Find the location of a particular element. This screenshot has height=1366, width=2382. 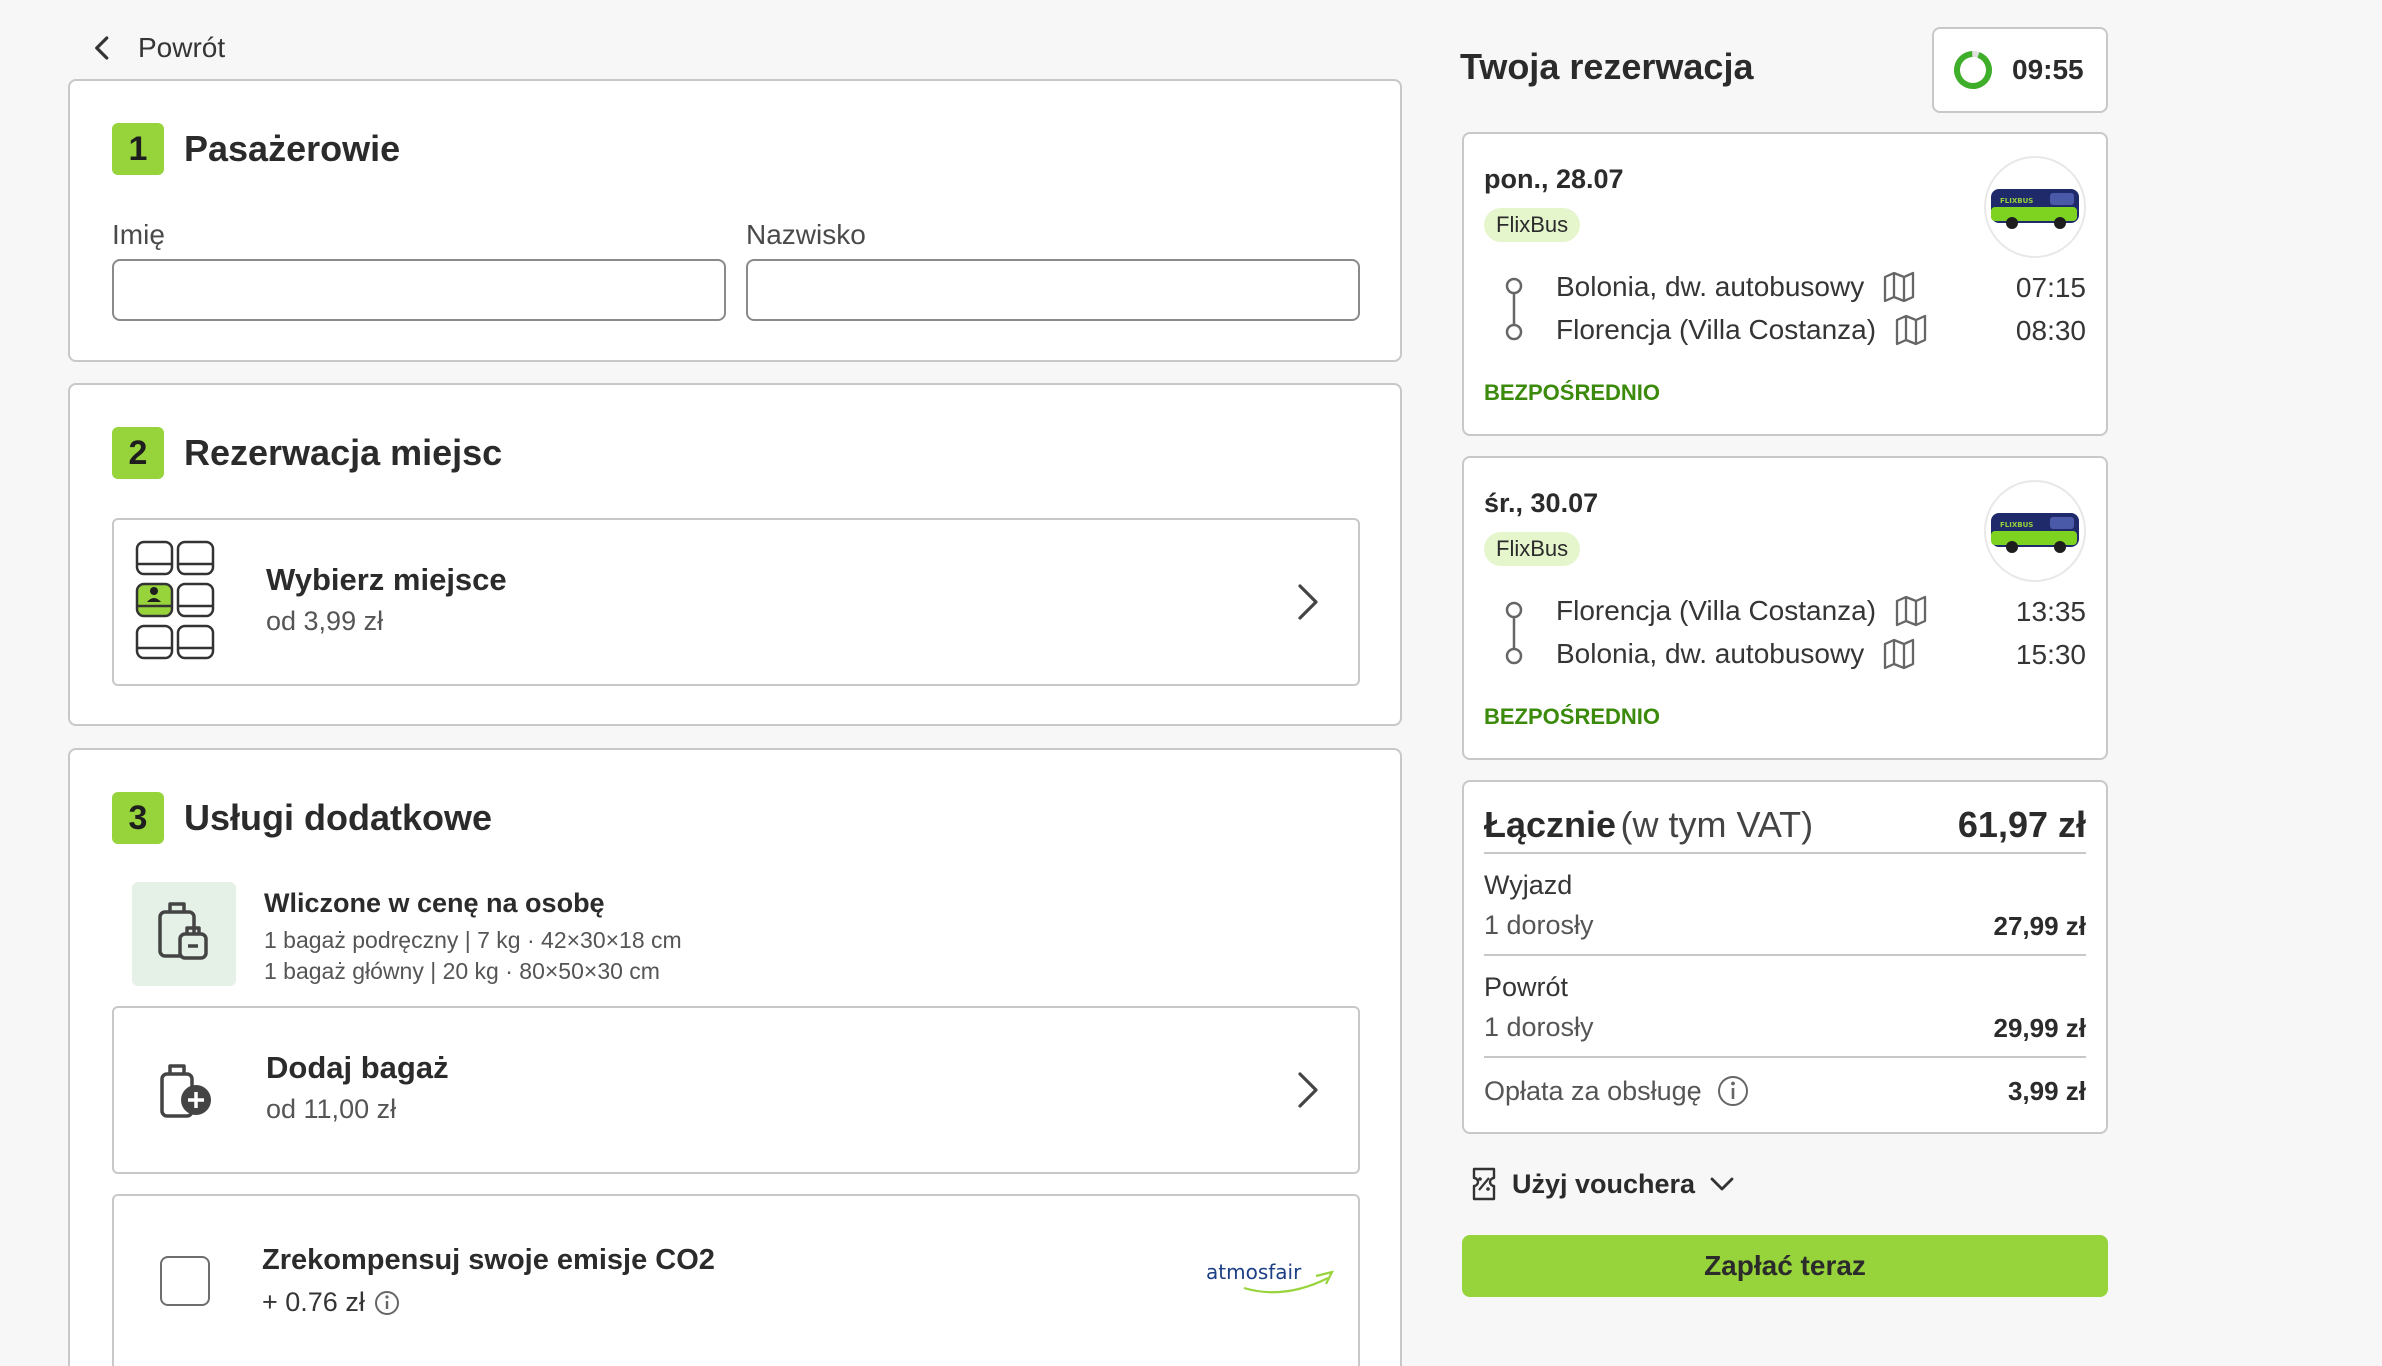

extras-header: 3 Usługi dodatkowe is located at coordinates (302, 818).